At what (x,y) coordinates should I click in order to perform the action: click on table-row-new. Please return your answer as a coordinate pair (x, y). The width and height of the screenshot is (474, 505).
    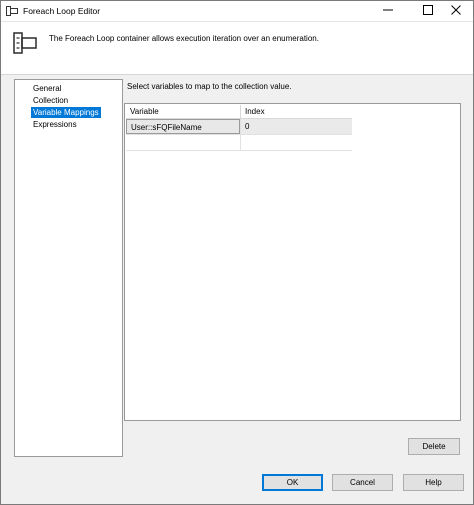
    Looking at the image, I should click on (239, 143).